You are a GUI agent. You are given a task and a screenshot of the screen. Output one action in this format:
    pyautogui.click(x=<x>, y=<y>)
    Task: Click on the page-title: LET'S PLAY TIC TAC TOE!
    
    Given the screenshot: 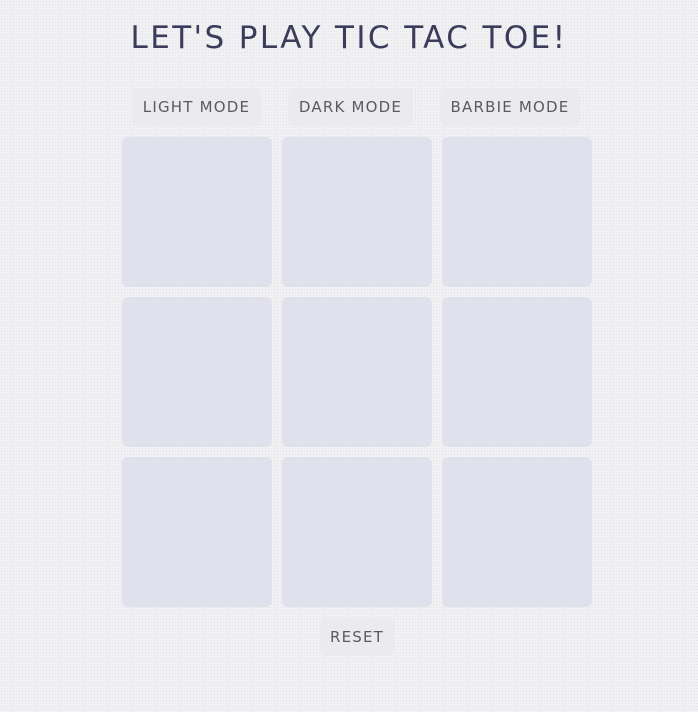 What is the action you would take?
    pyautogui.click(x=349, y=38)
    